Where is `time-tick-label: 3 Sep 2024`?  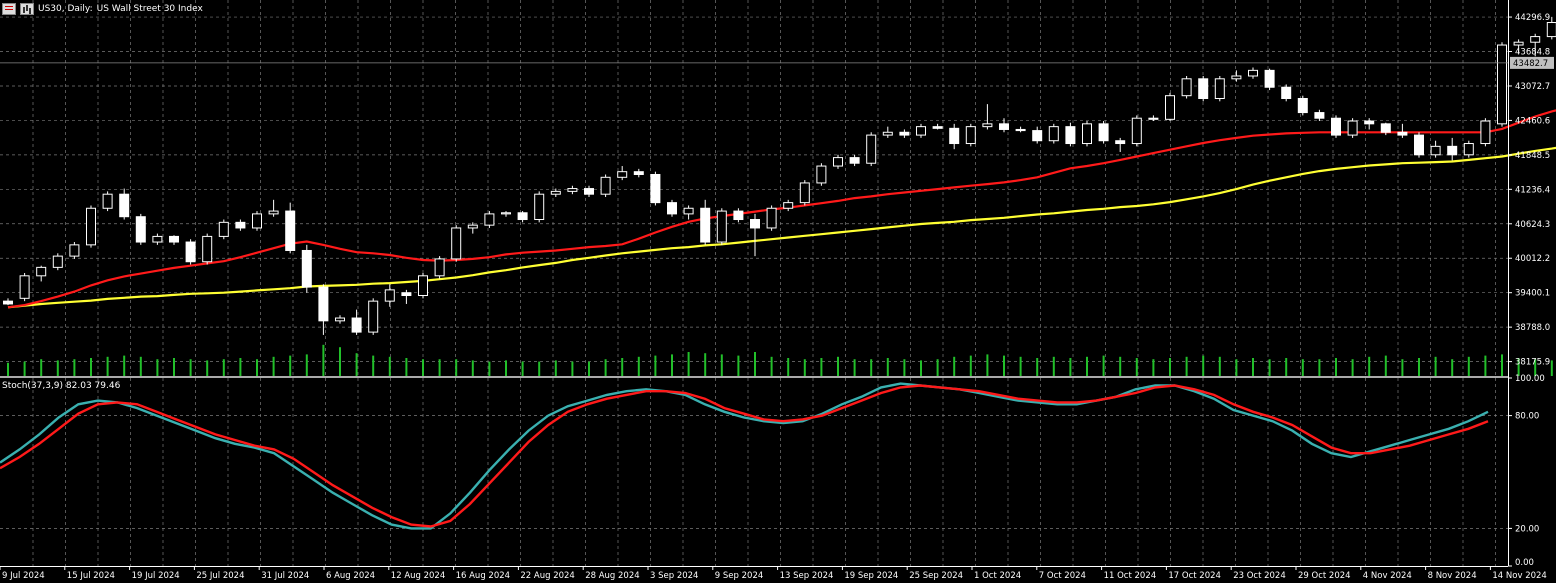
time-tick-label: 3 Sep 2024 is located at coordinates (674, 576).